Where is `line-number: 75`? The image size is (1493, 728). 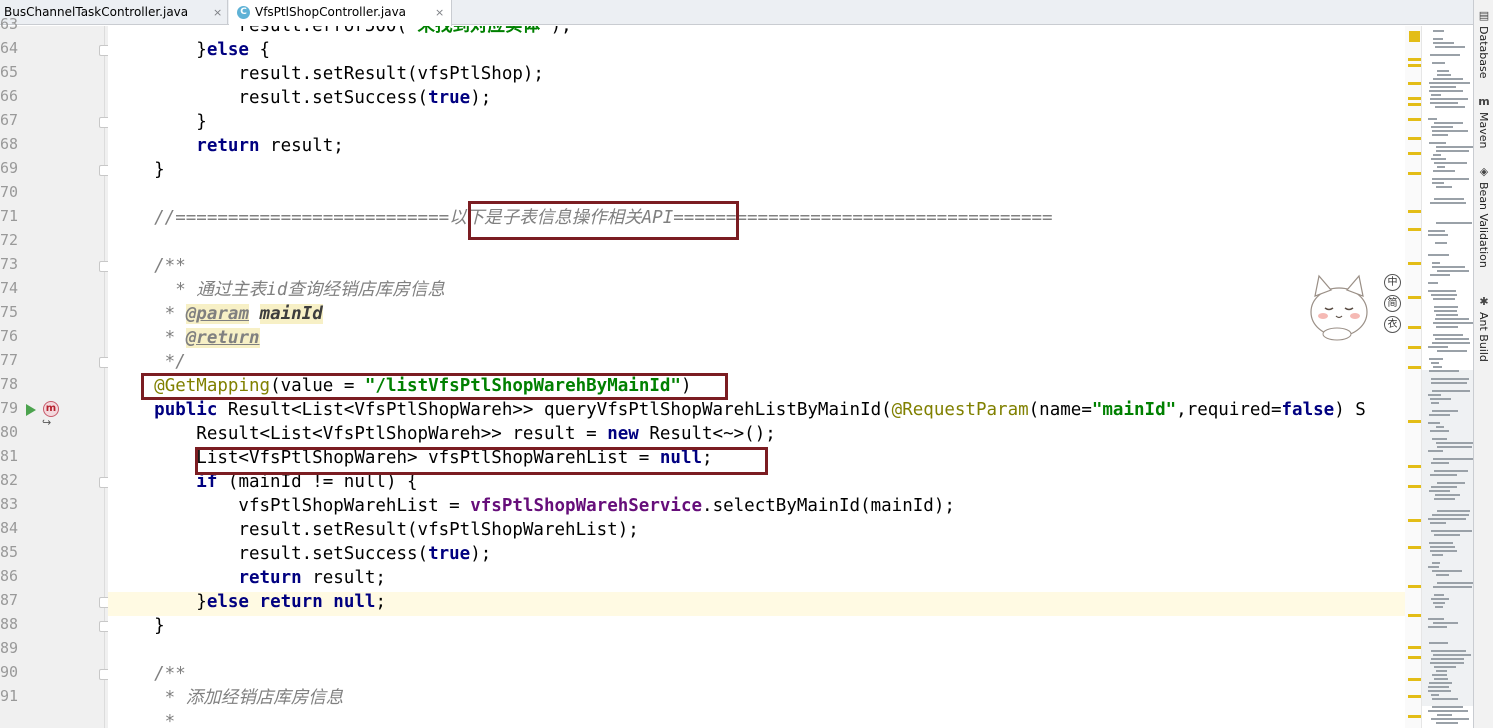
line-number: 75 is located at coordinates (9, 312).